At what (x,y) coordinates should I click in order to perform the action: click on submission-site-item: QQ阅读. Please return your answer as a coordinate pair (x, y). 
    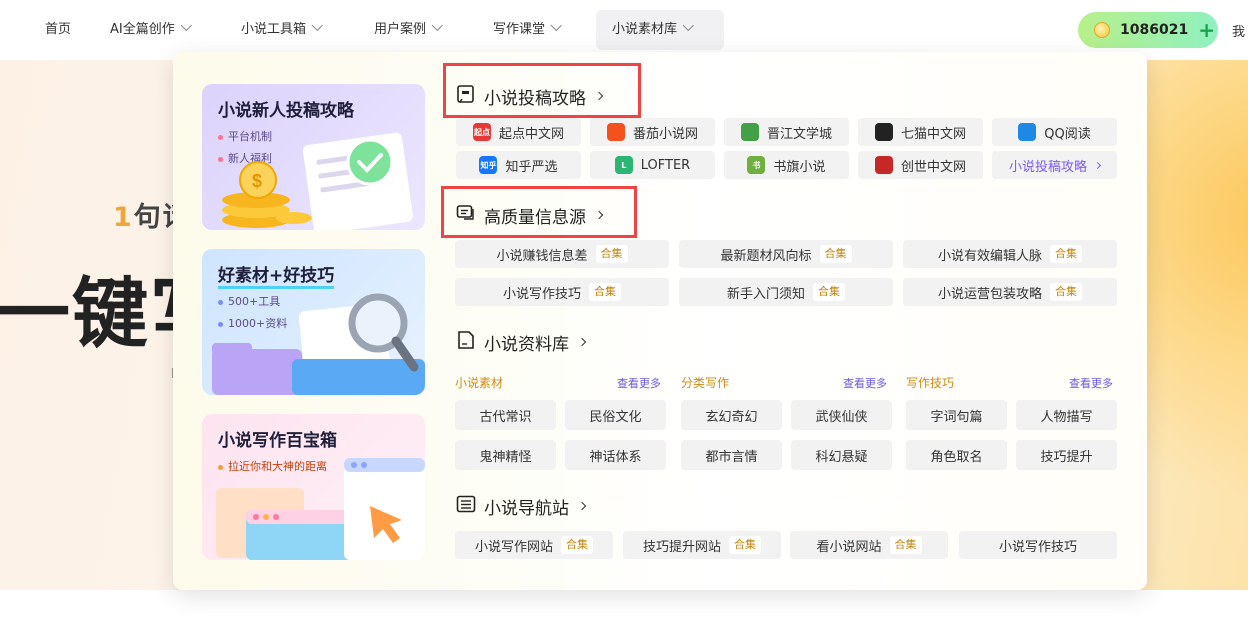
    Looking at the image, I should click on (1054, 132).